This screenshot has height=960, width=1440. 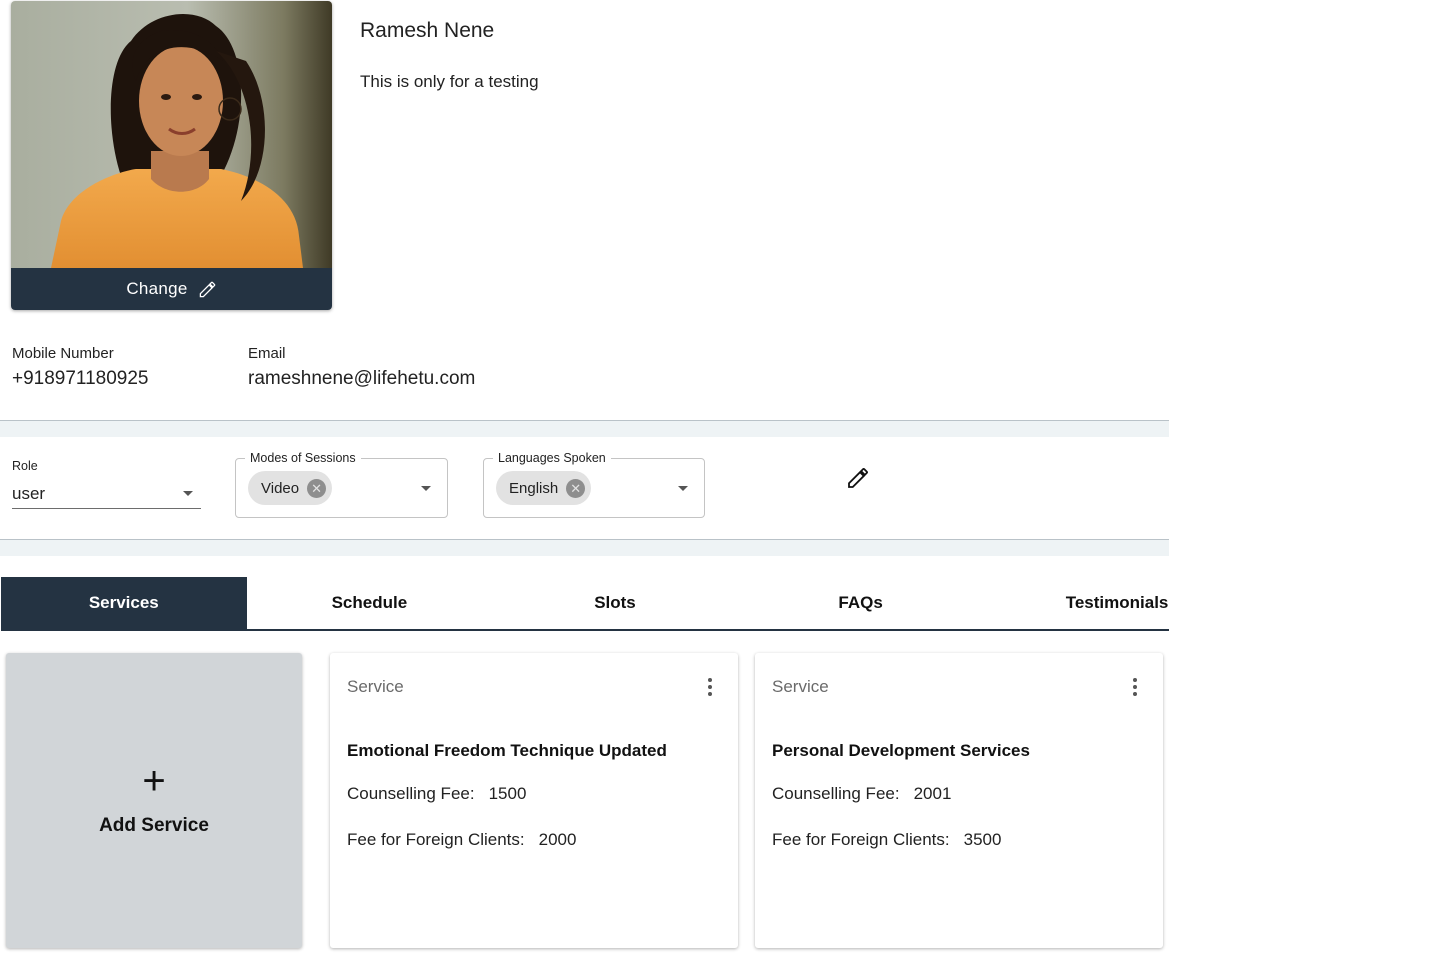 I want to click on foreign-fee-row: Fee for Foreign Clients: 2000, so click(x=461, y=840).